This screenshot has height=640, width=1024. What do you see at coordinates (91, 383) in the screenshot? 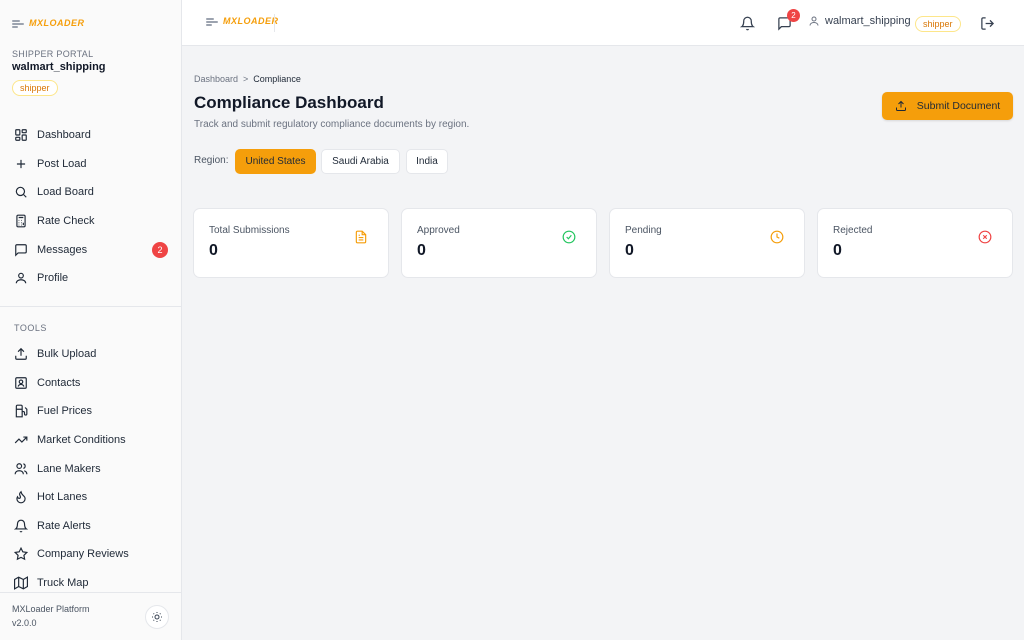
I see `nav-item-contacts: Contacts` at bounding box center [91, 383].